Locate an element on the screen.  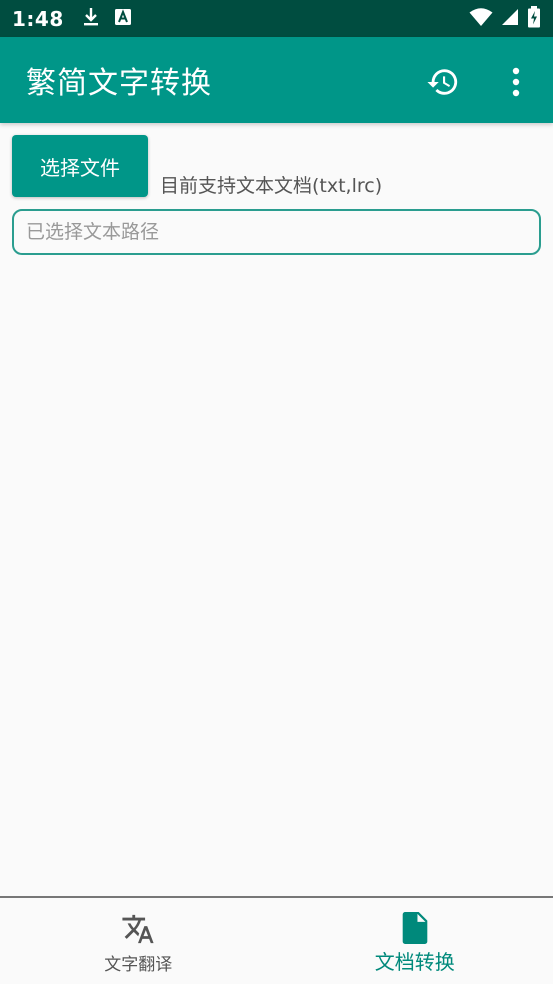
status-time: 1:48 is located at coordinates (38, 18).